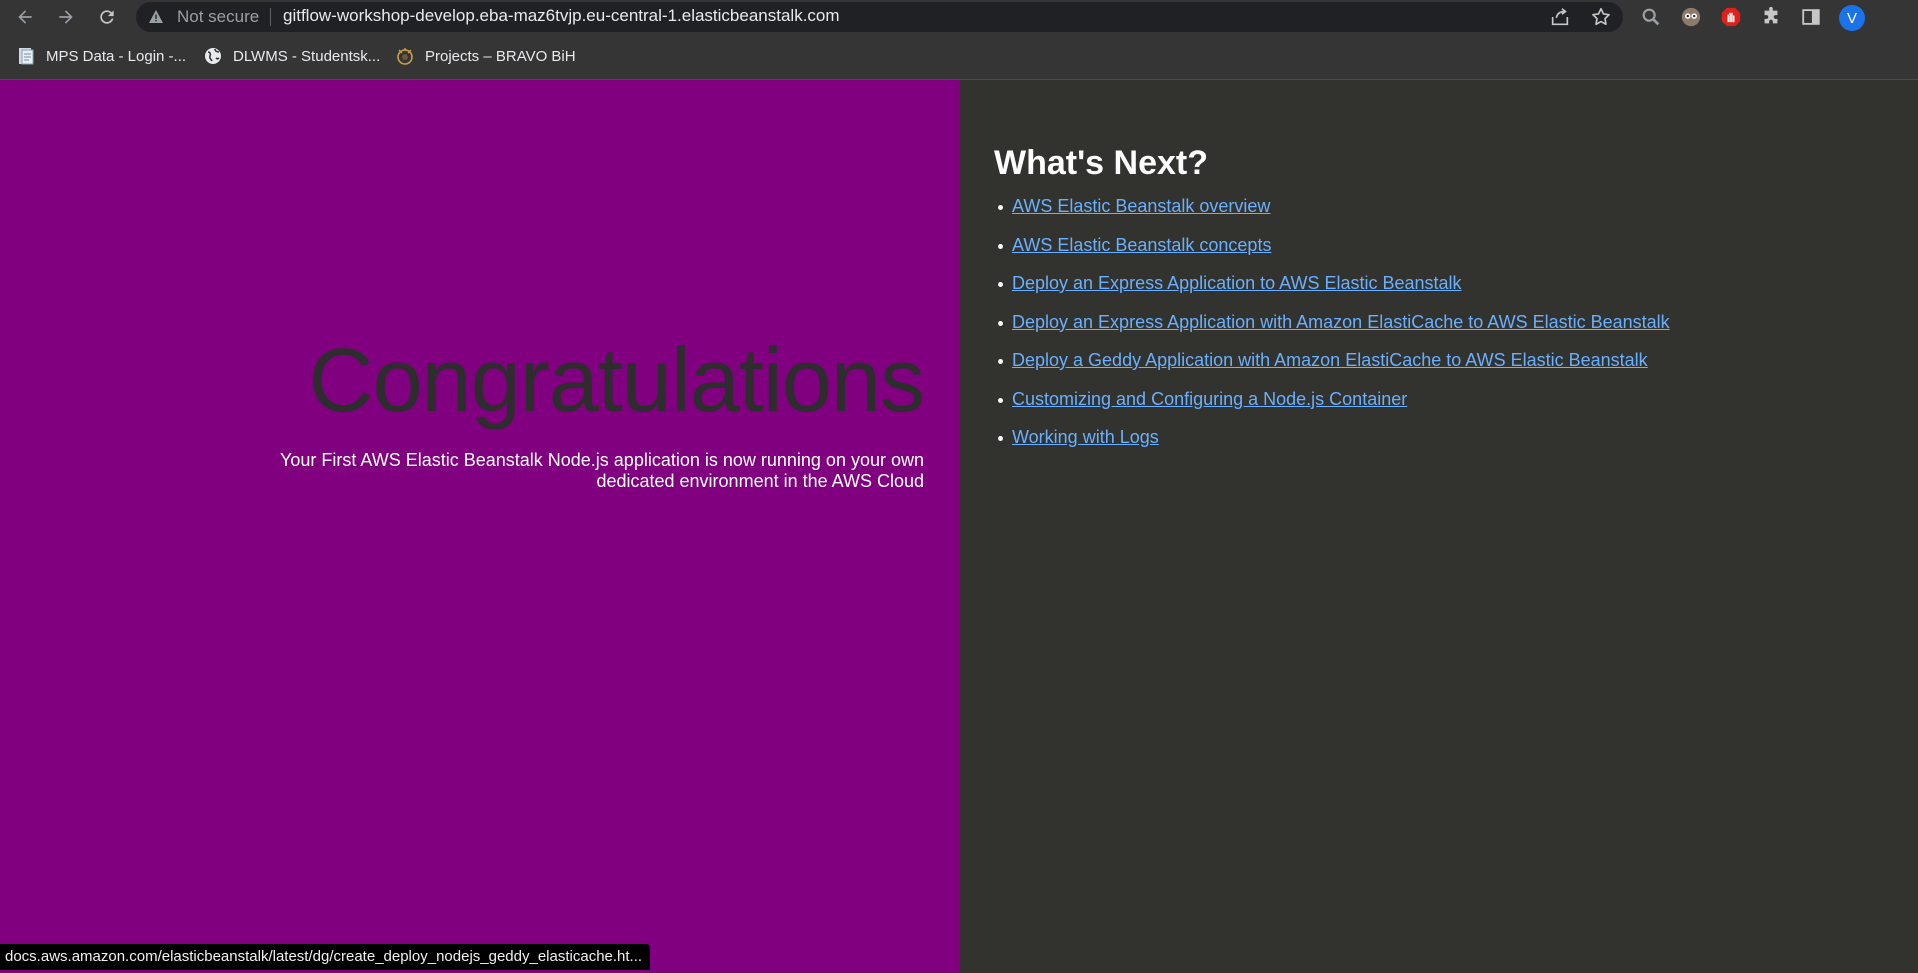  I want to click on owl-extension-icon, so click(1691, 17).